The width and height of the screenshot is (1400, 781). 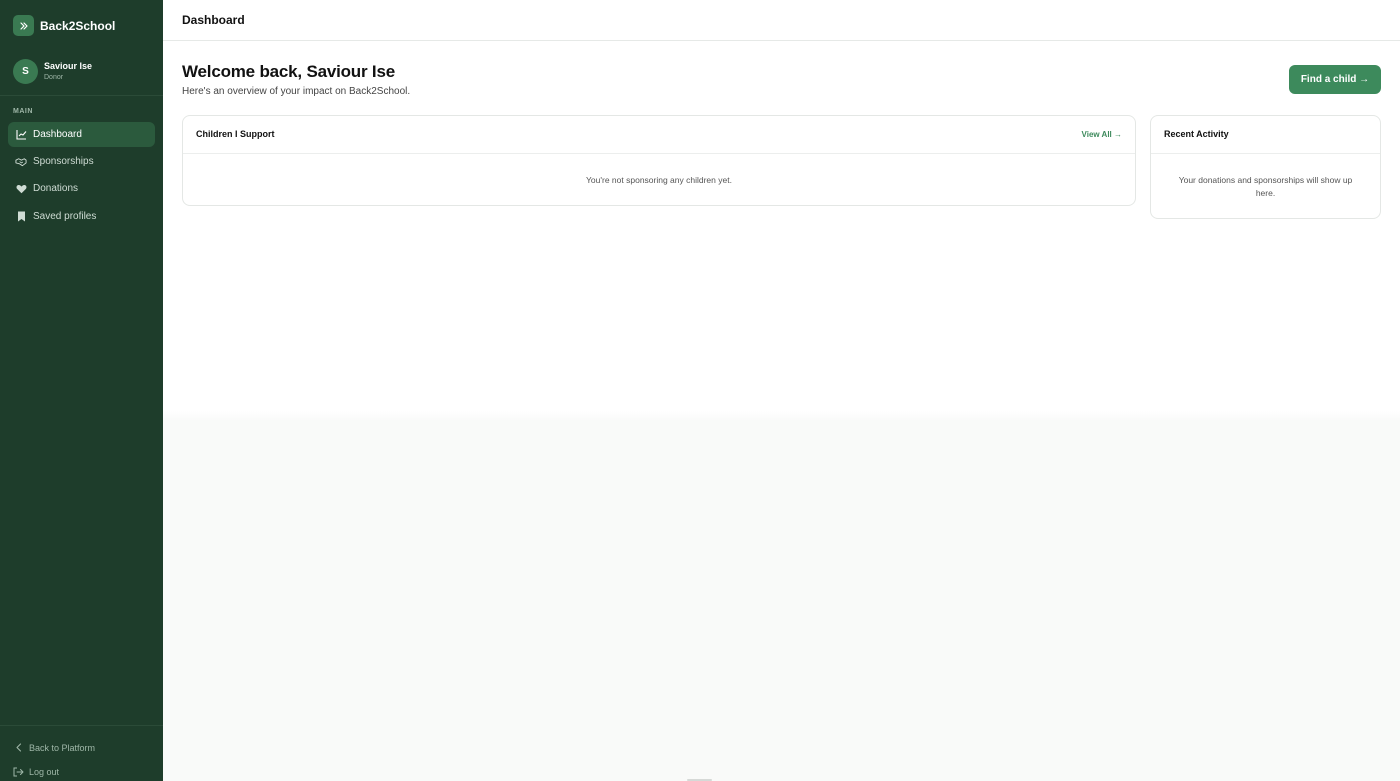 I want to click on brand: Back2School, so click(x=64, y=25).